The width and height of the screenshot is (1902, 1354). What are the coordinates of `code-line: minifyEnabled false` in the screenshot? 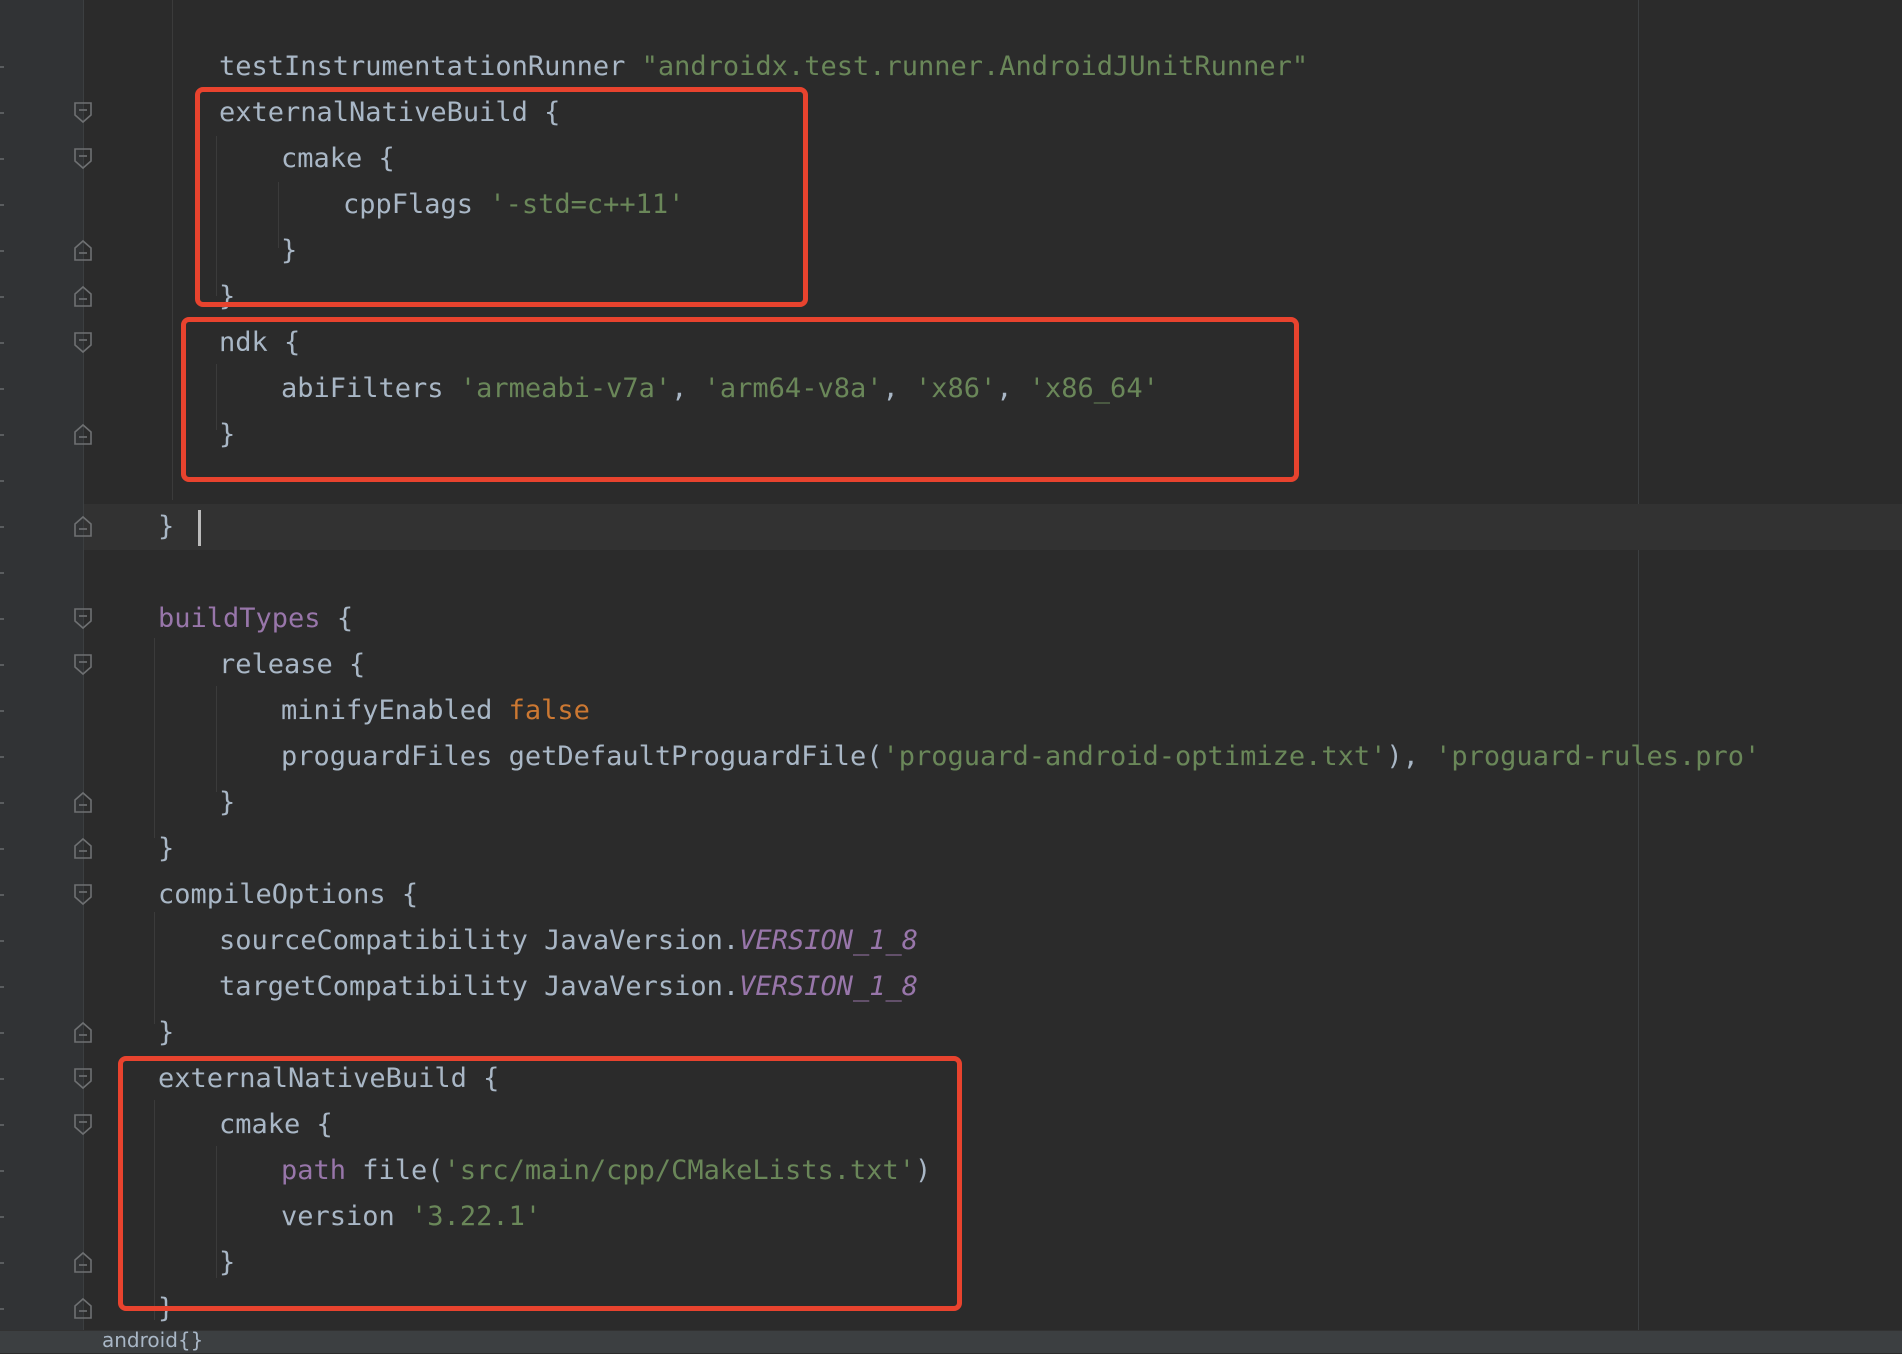 It's located at (435, 711).